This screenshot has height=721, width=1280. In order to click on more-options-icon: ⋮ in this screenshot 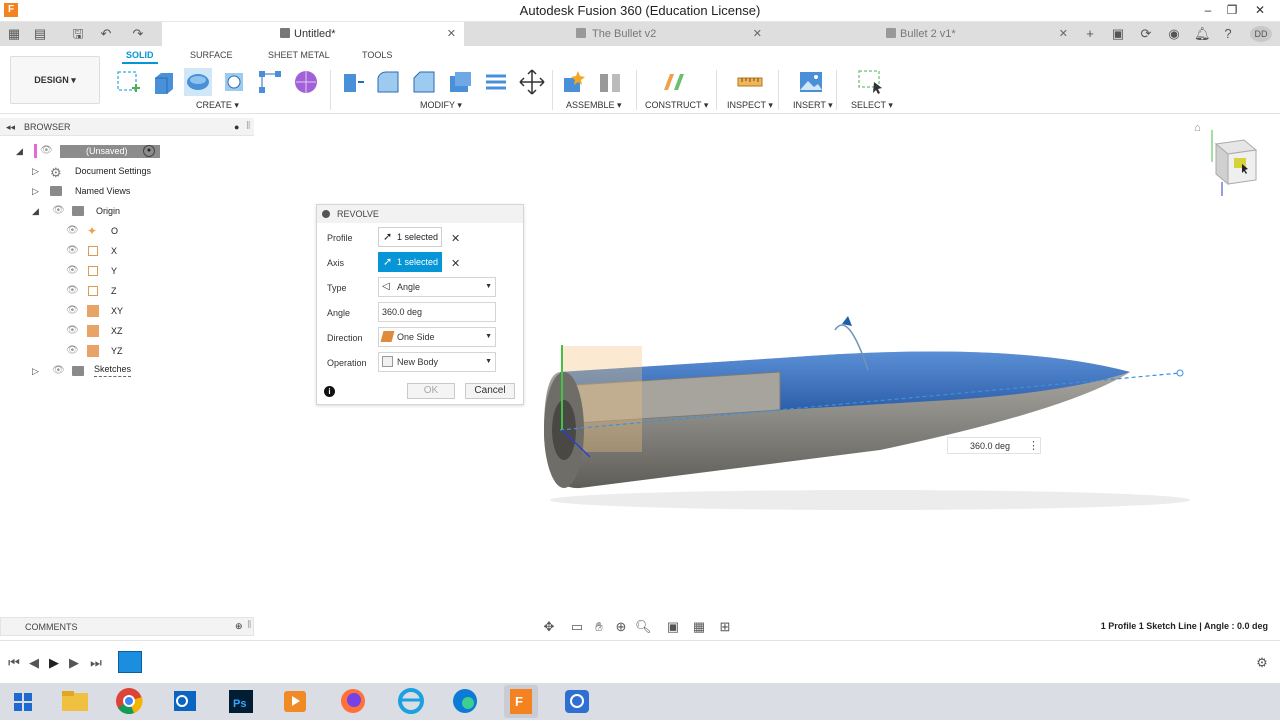, I will do `click(1033, 445)`.